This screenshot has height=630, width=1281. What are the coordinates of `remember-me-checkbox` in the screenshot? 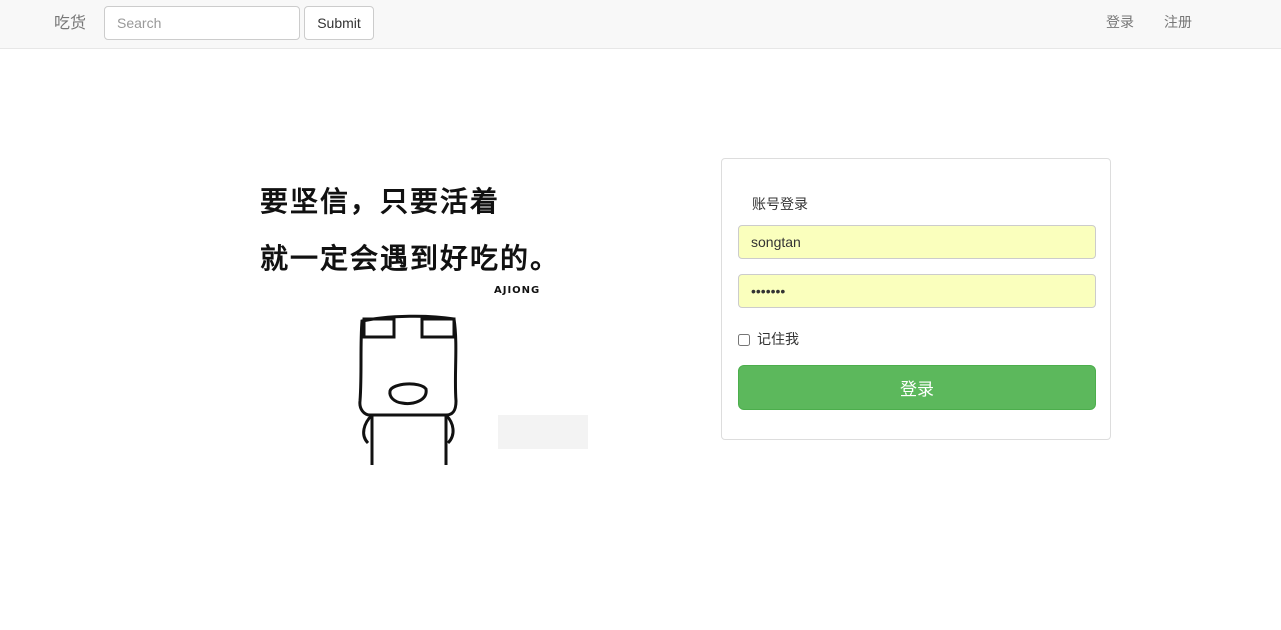 It's located at (744, 340).